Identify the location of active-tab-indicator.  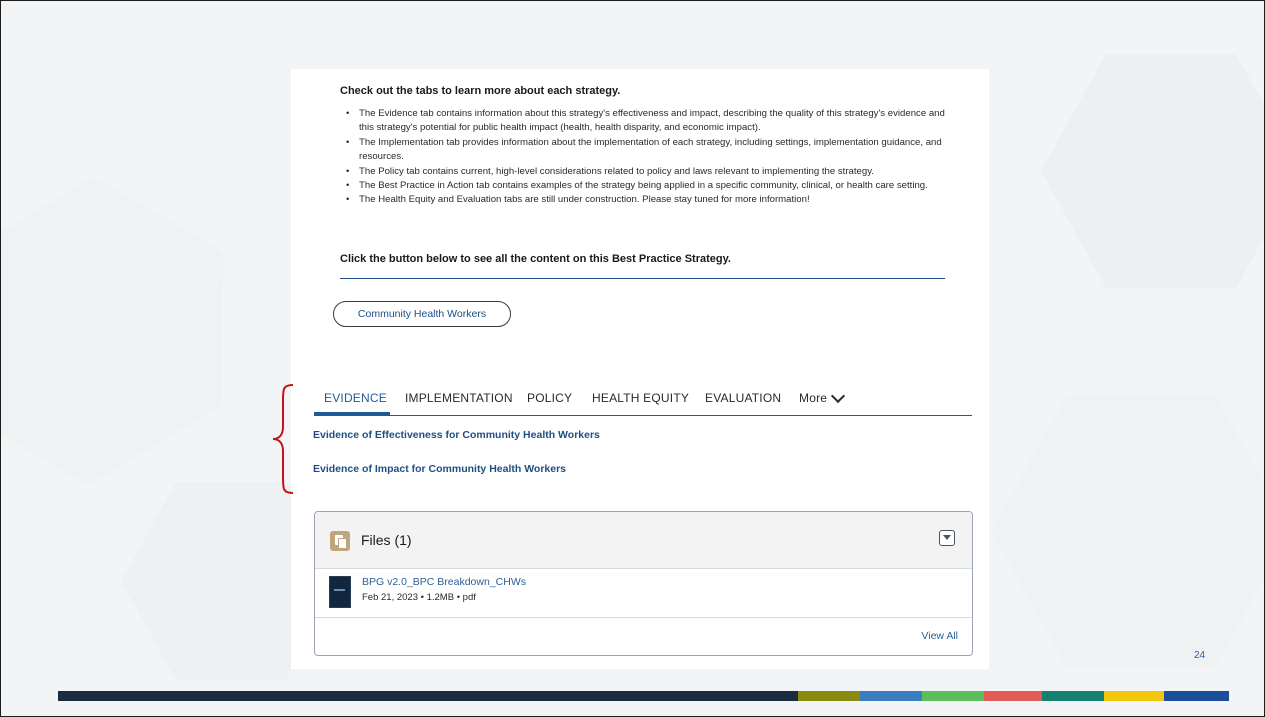
(352, 413).